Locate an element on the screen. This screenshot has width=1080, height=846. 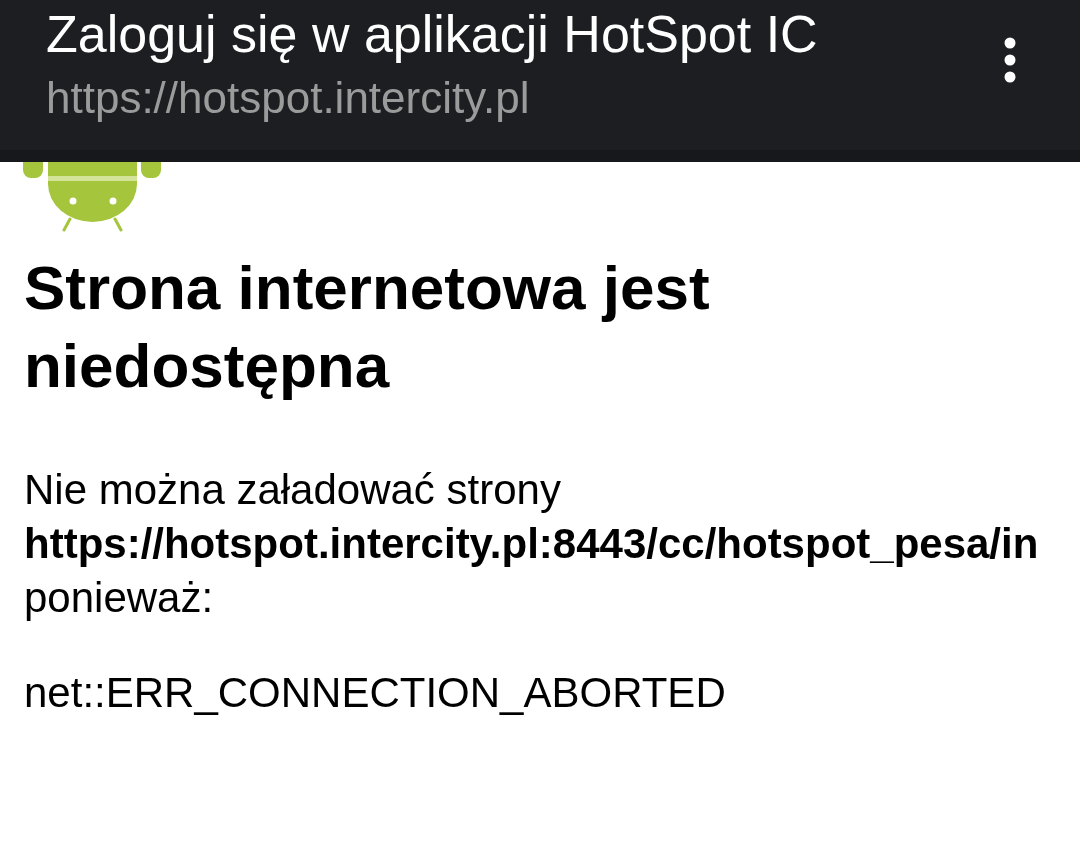
robot-icon is located at coordinates (92, 197).